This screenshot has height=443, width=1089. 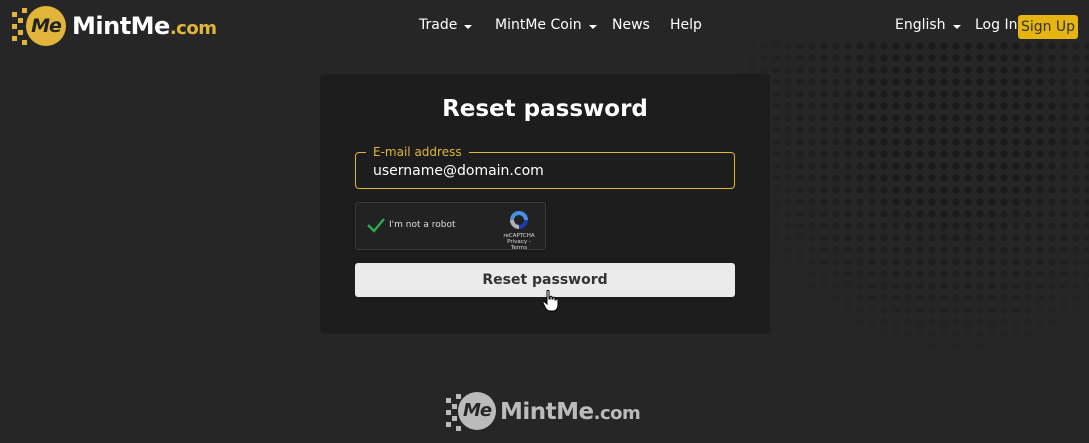 What do you see at coordinates (547, 412) in the screenshot?
I see `footer-logo-name: MintMe` at bounding box center [547, 412].